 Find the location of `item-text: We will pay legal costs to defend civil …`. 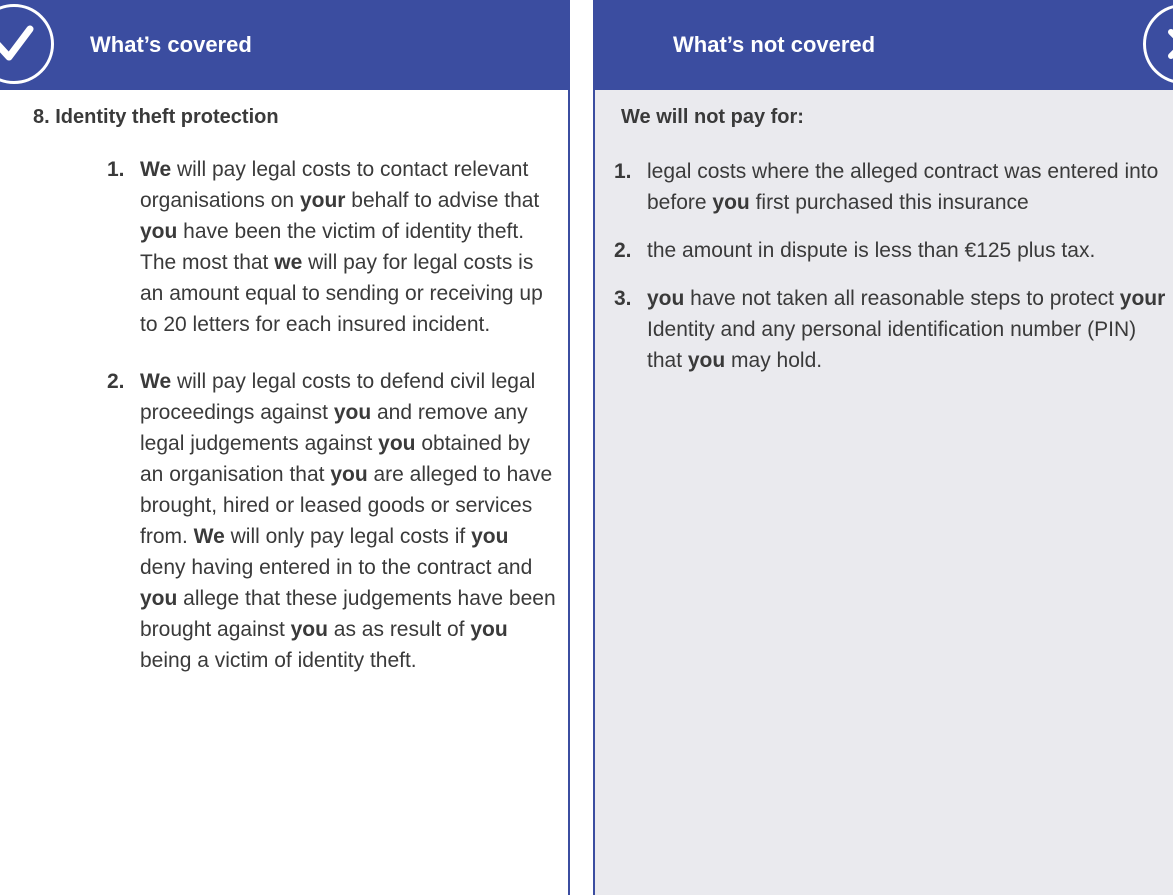

item-text: We will pay legal costs to defend civil … is located at coordinates (348, 521).